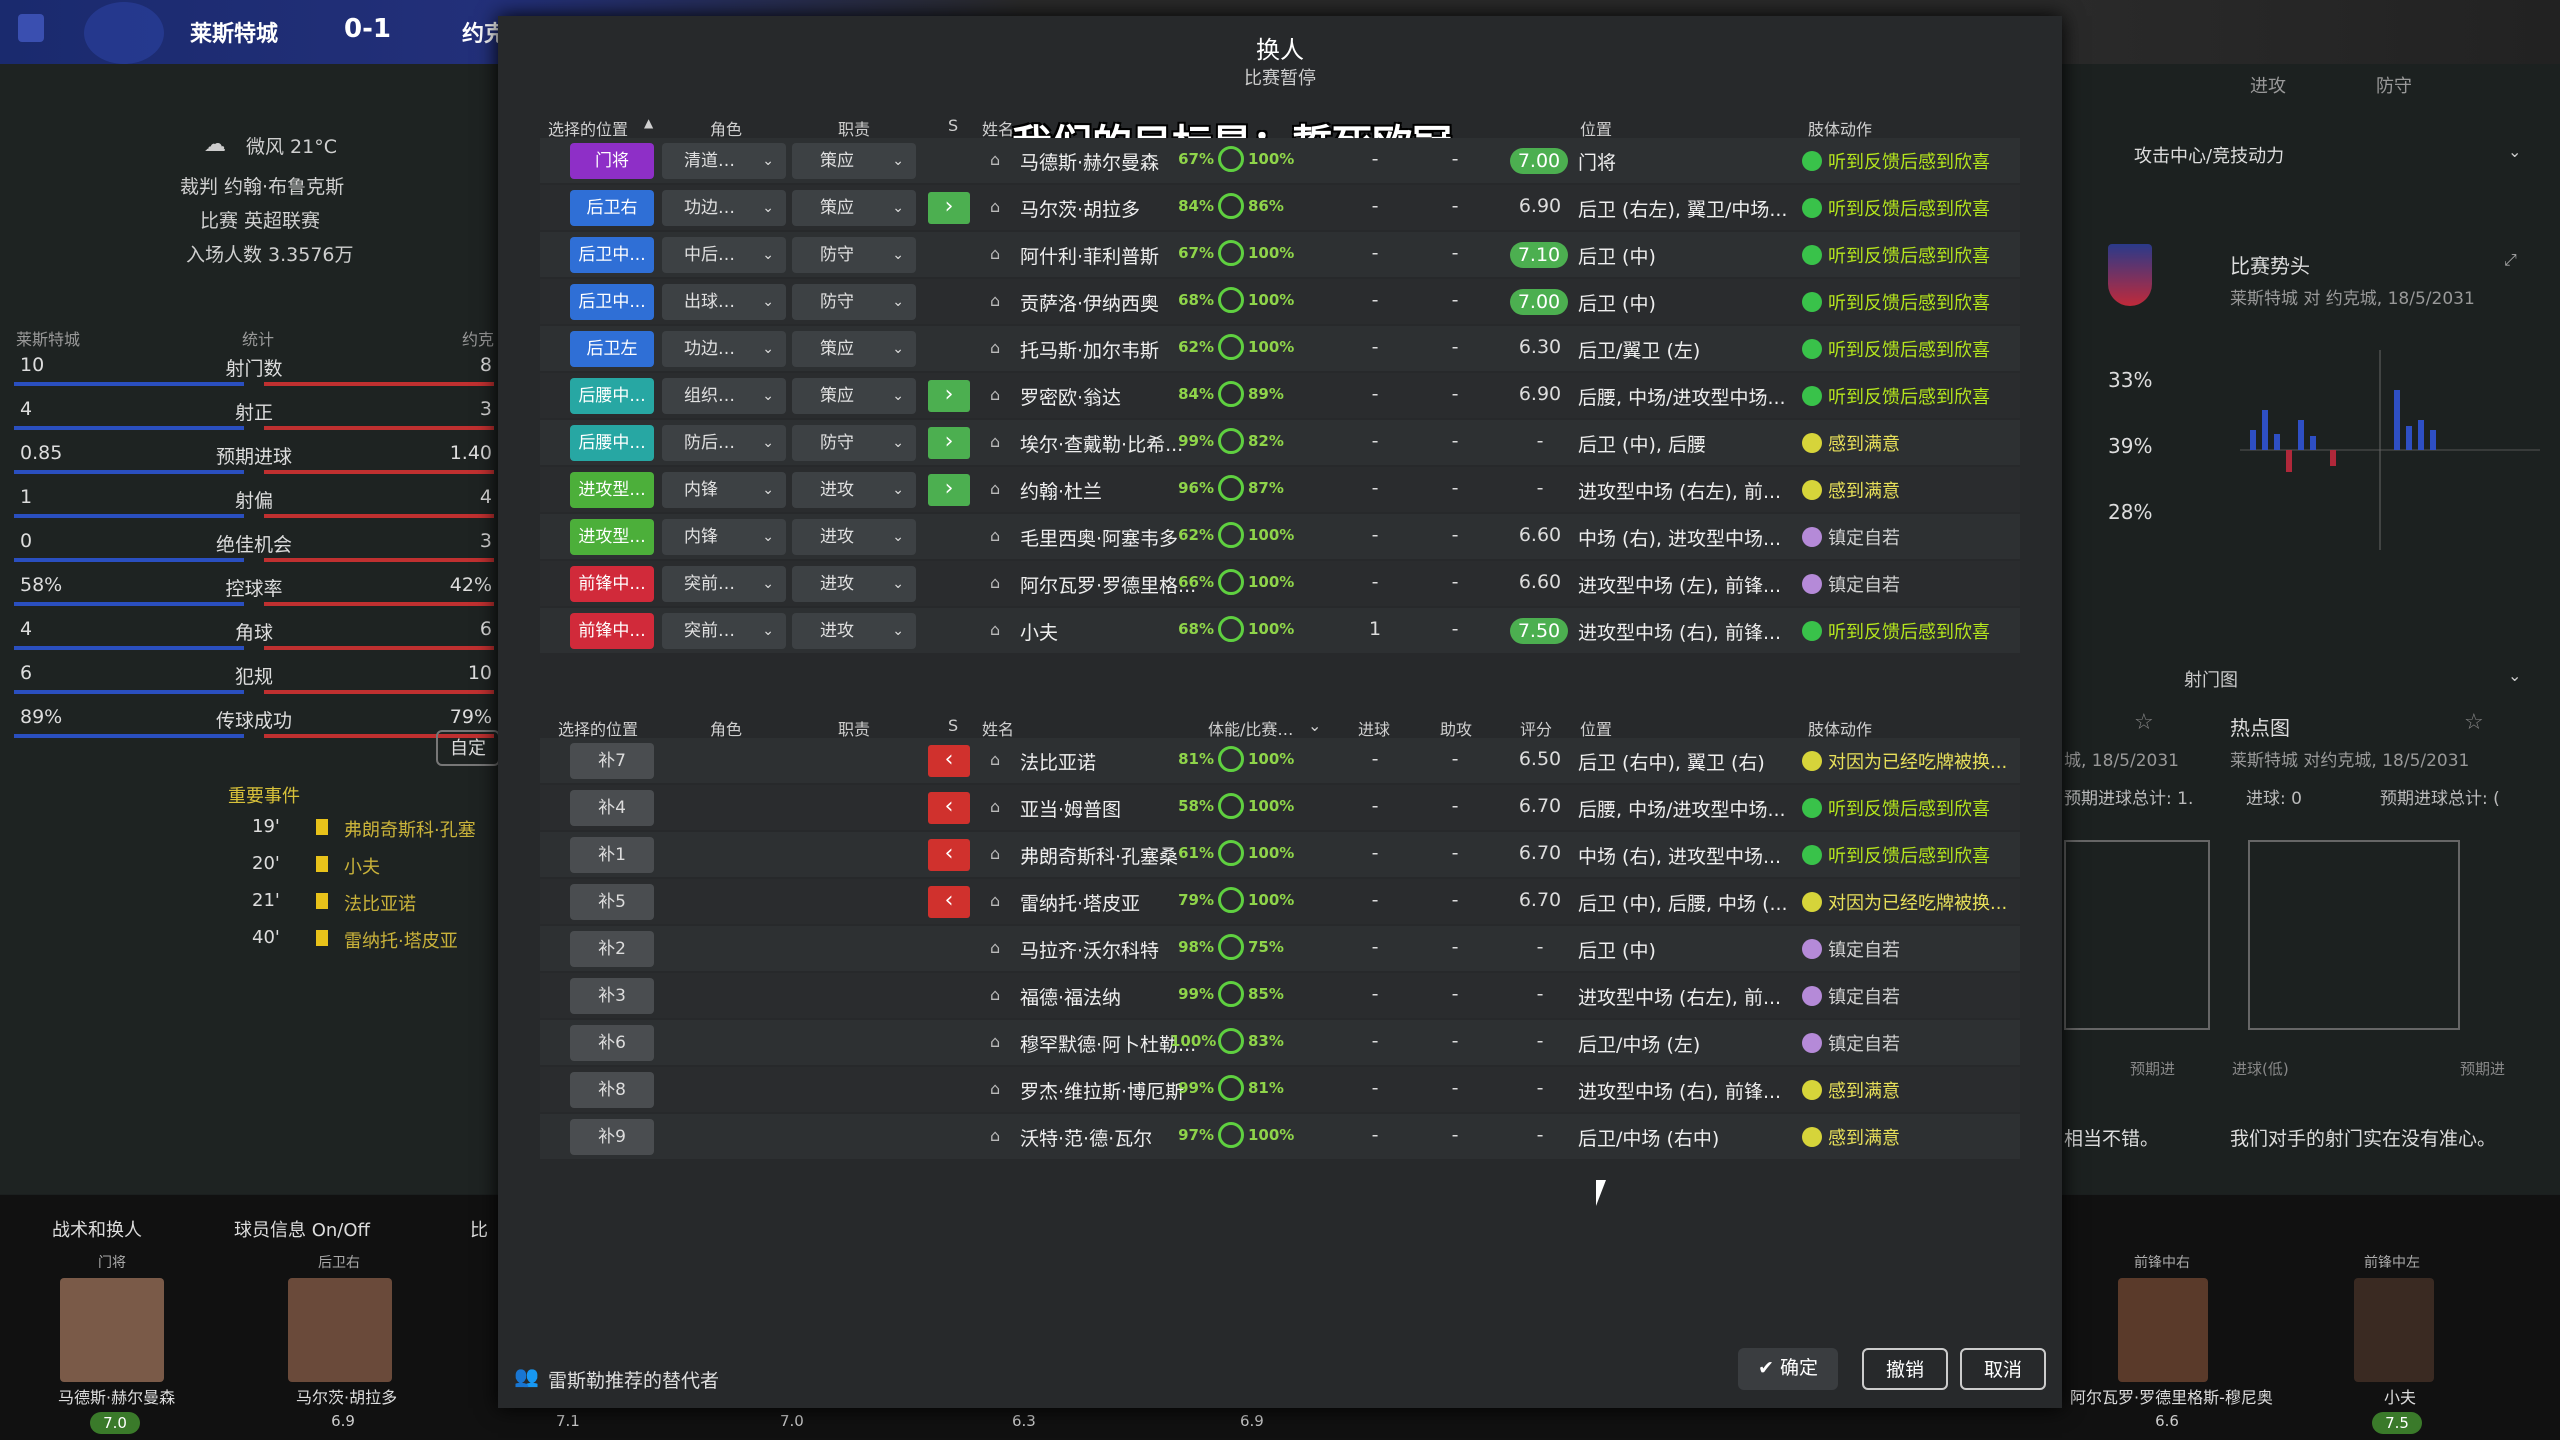 This screenshot has height=1440, width=2560. What do you see at coordinates (1089, 302) in the screenshot?
I see `player-name: 贡萨洛·伊纳西奥` at bounding box center [1089, 302].